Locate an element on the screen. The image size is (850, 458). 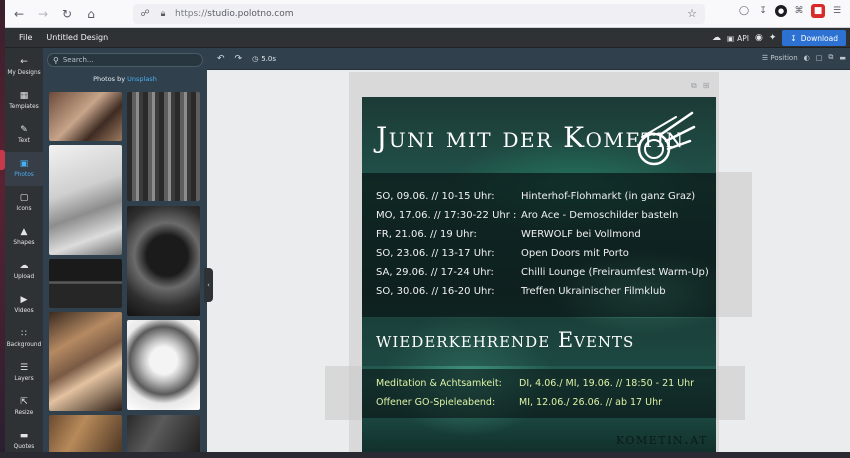
resize-icon: ⇱ is located at coordinates (24, 402).